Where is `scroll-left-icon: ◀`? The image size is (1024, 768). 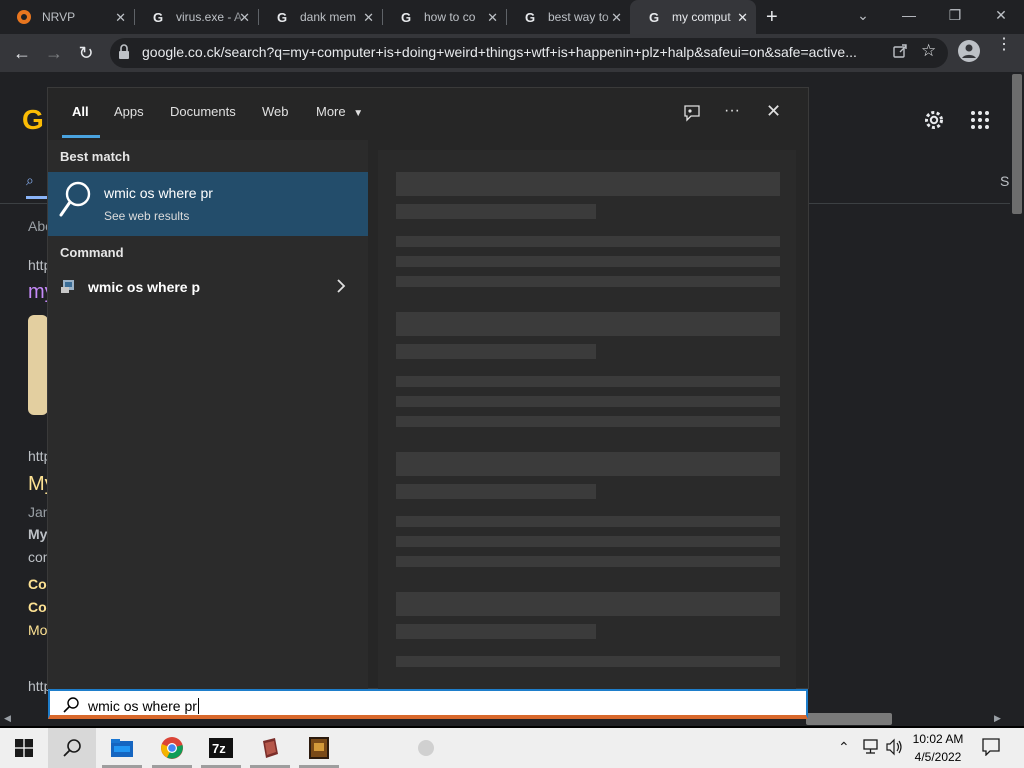
scroll-left-icon: ◀ is located at coordinates (7, 718).